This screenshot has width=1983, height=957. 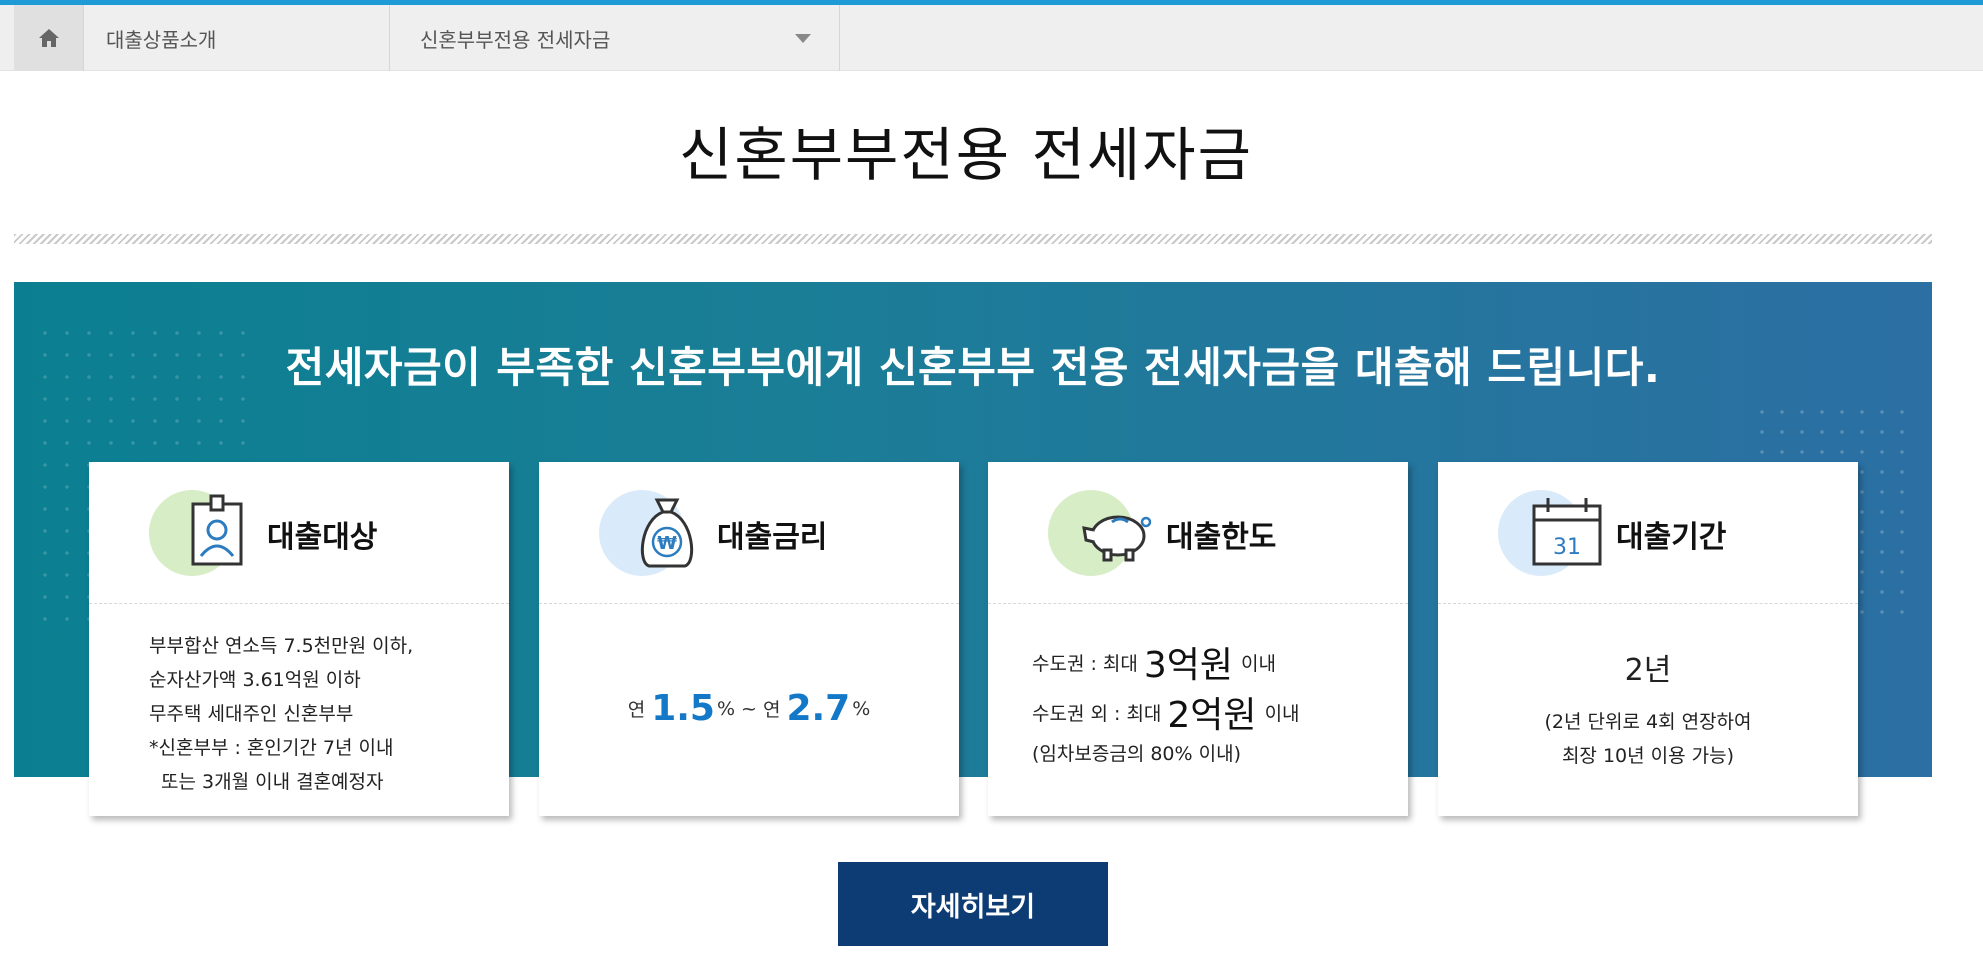 What do you see at coordinates (515, 39) in the screenshot?
I see `breadcrumb-select-label: 신혼부부전용 전세자금` at bounding box center [515, 39].